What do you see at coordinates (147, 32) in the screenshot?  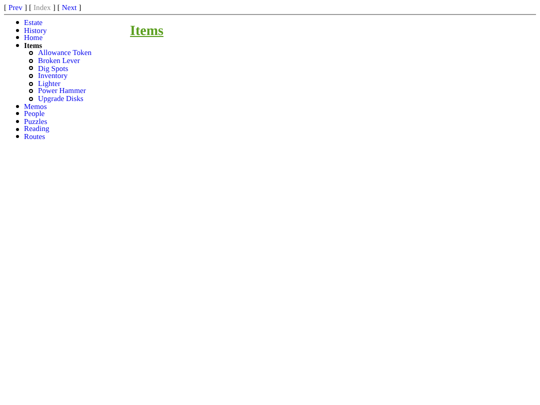 I see `page-heading: Items` at bounding box center [147, 32].